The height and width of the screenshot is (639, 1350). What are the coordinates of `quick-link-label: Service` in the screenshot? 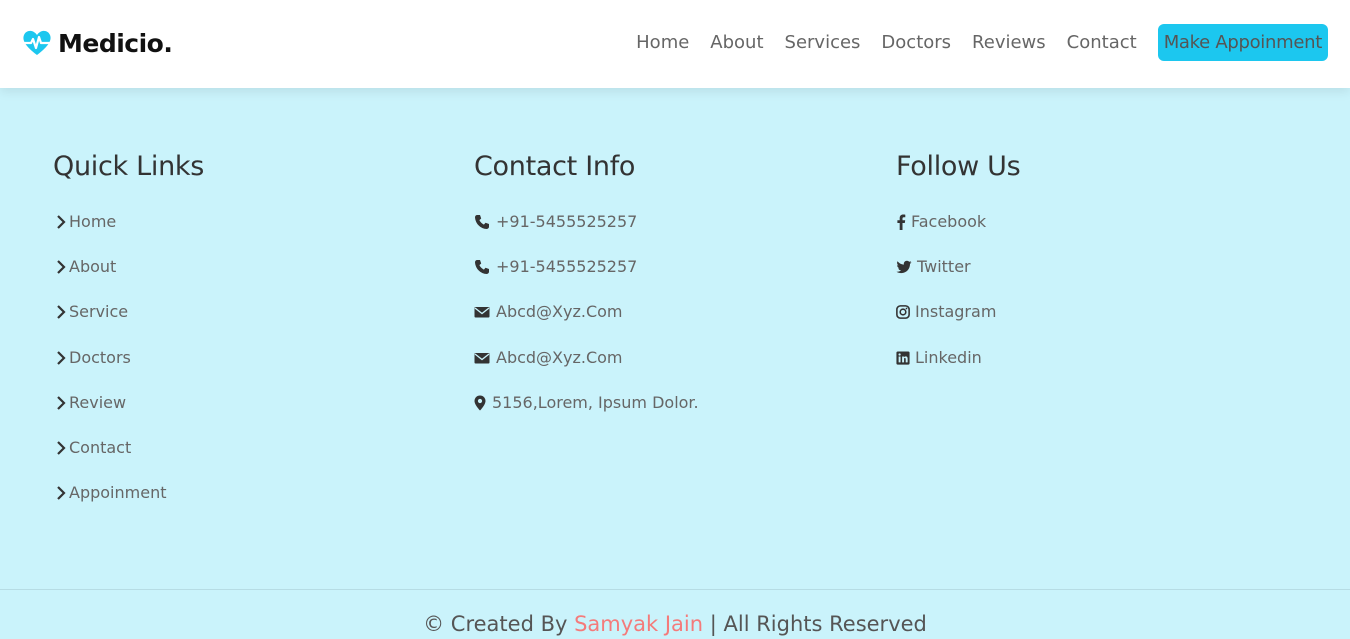 It's located at (98, 311).